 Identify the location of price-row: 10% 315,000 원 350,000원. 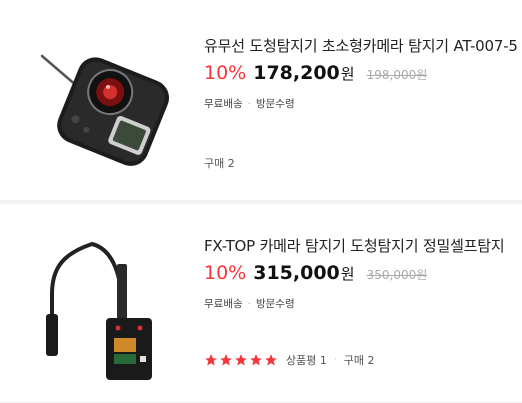
(315, 273).